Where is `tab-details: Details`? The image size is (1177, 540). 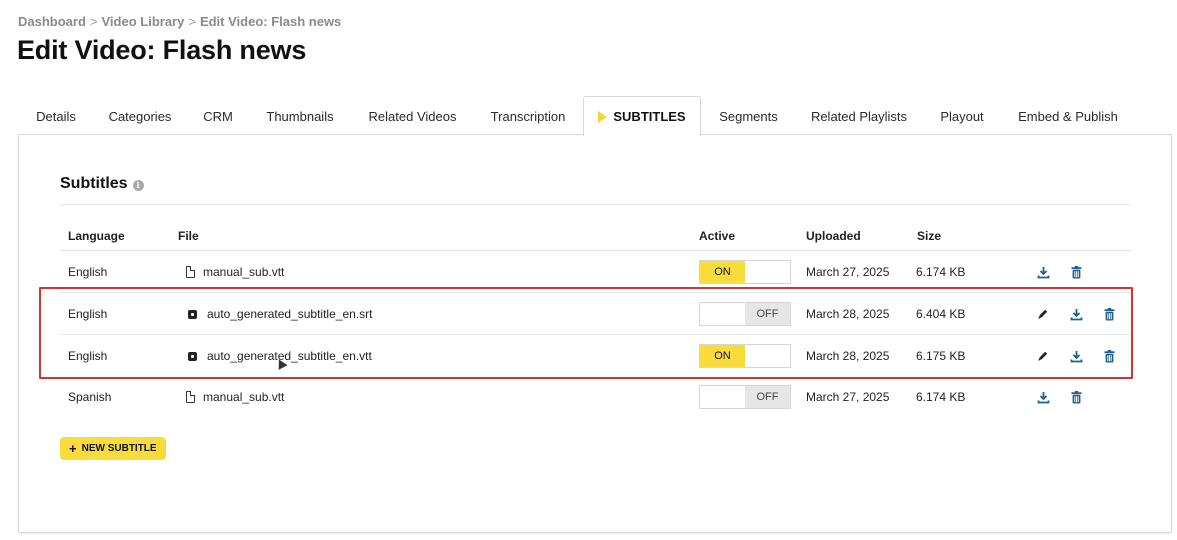
tab-details: Details is located at coordinates (56, 115).